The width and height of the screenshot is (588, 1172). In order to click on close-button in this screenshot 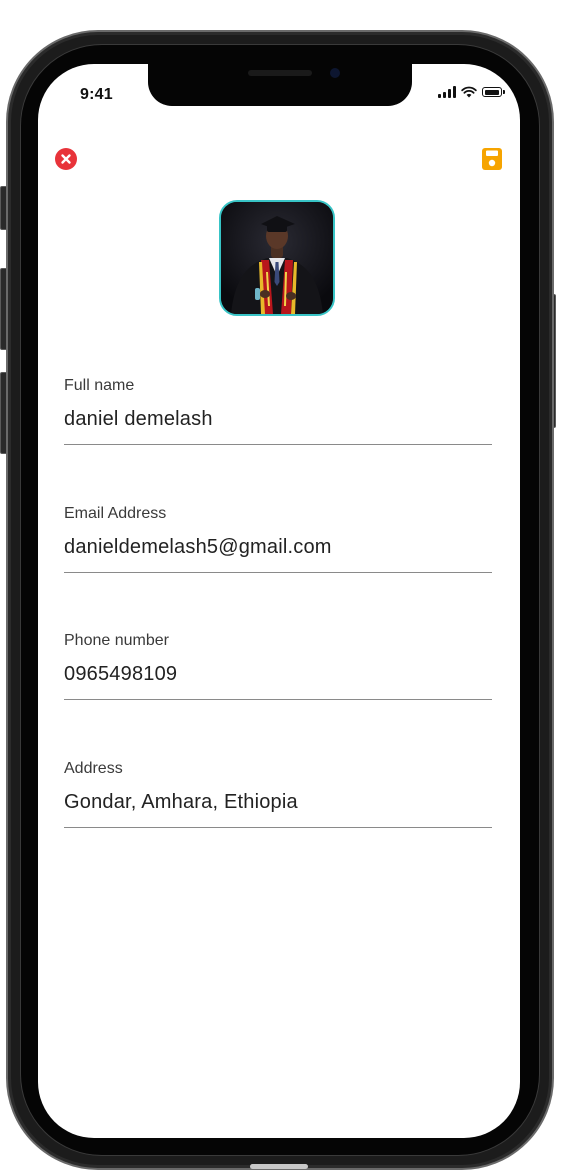, I will do `click(66, 159)`.